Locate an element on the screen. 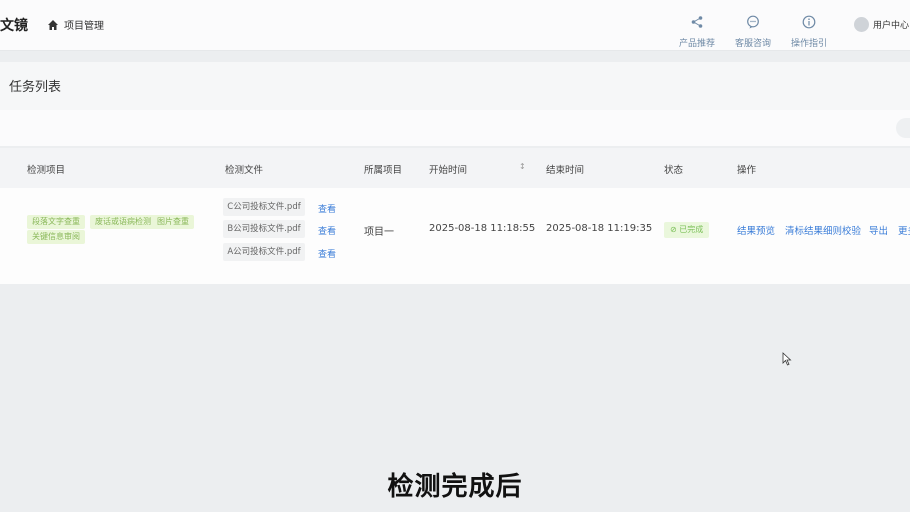  page-title: 任务列表 is located at coordinates (35, 87).